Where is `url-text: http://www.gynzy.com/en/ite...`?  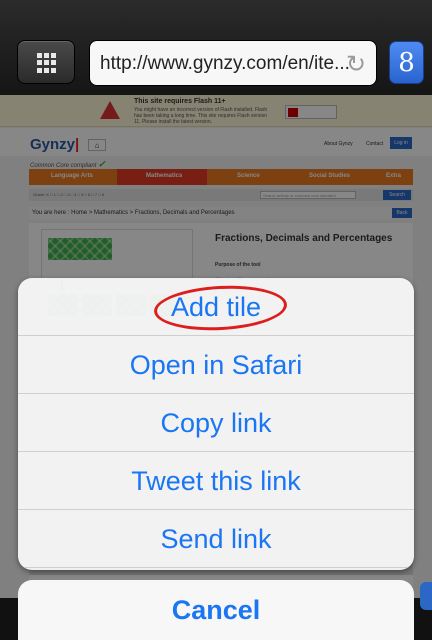 url-text: http://www.gynzy.com/en/ite... is located at coordinates (225, 63).